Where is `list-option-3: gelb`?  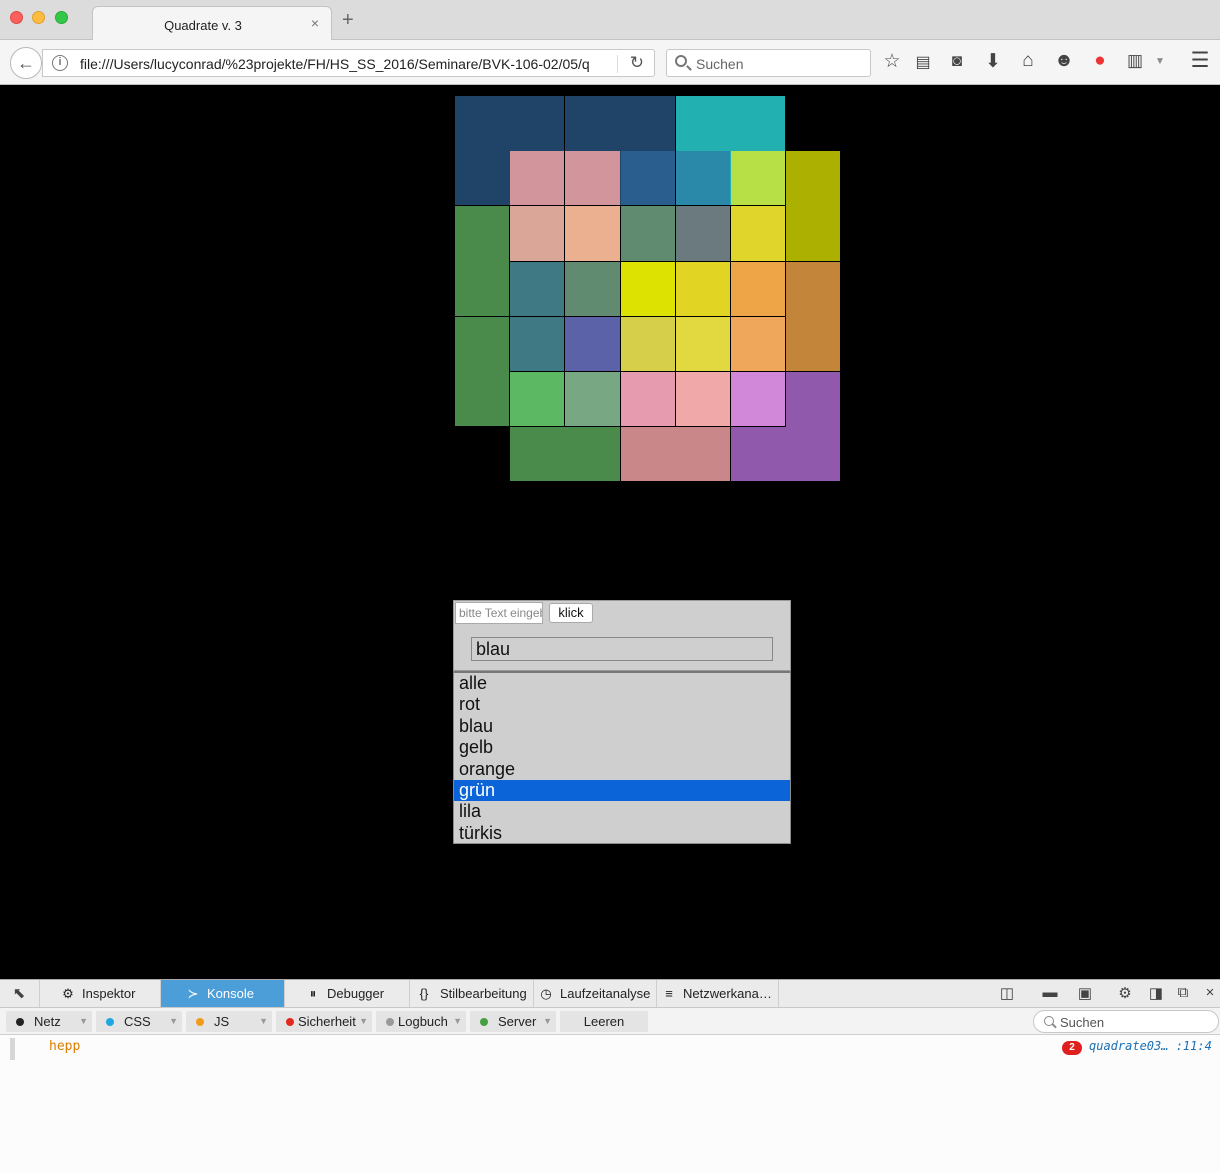
list-option-3: gelb is located at coordinates (622, 747).